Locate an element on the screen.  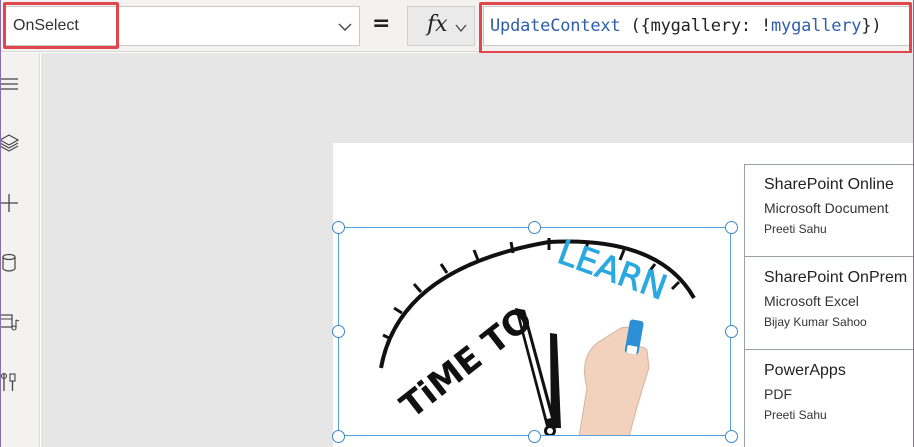
fx-icon: fx is located at coordinates (437, 24).